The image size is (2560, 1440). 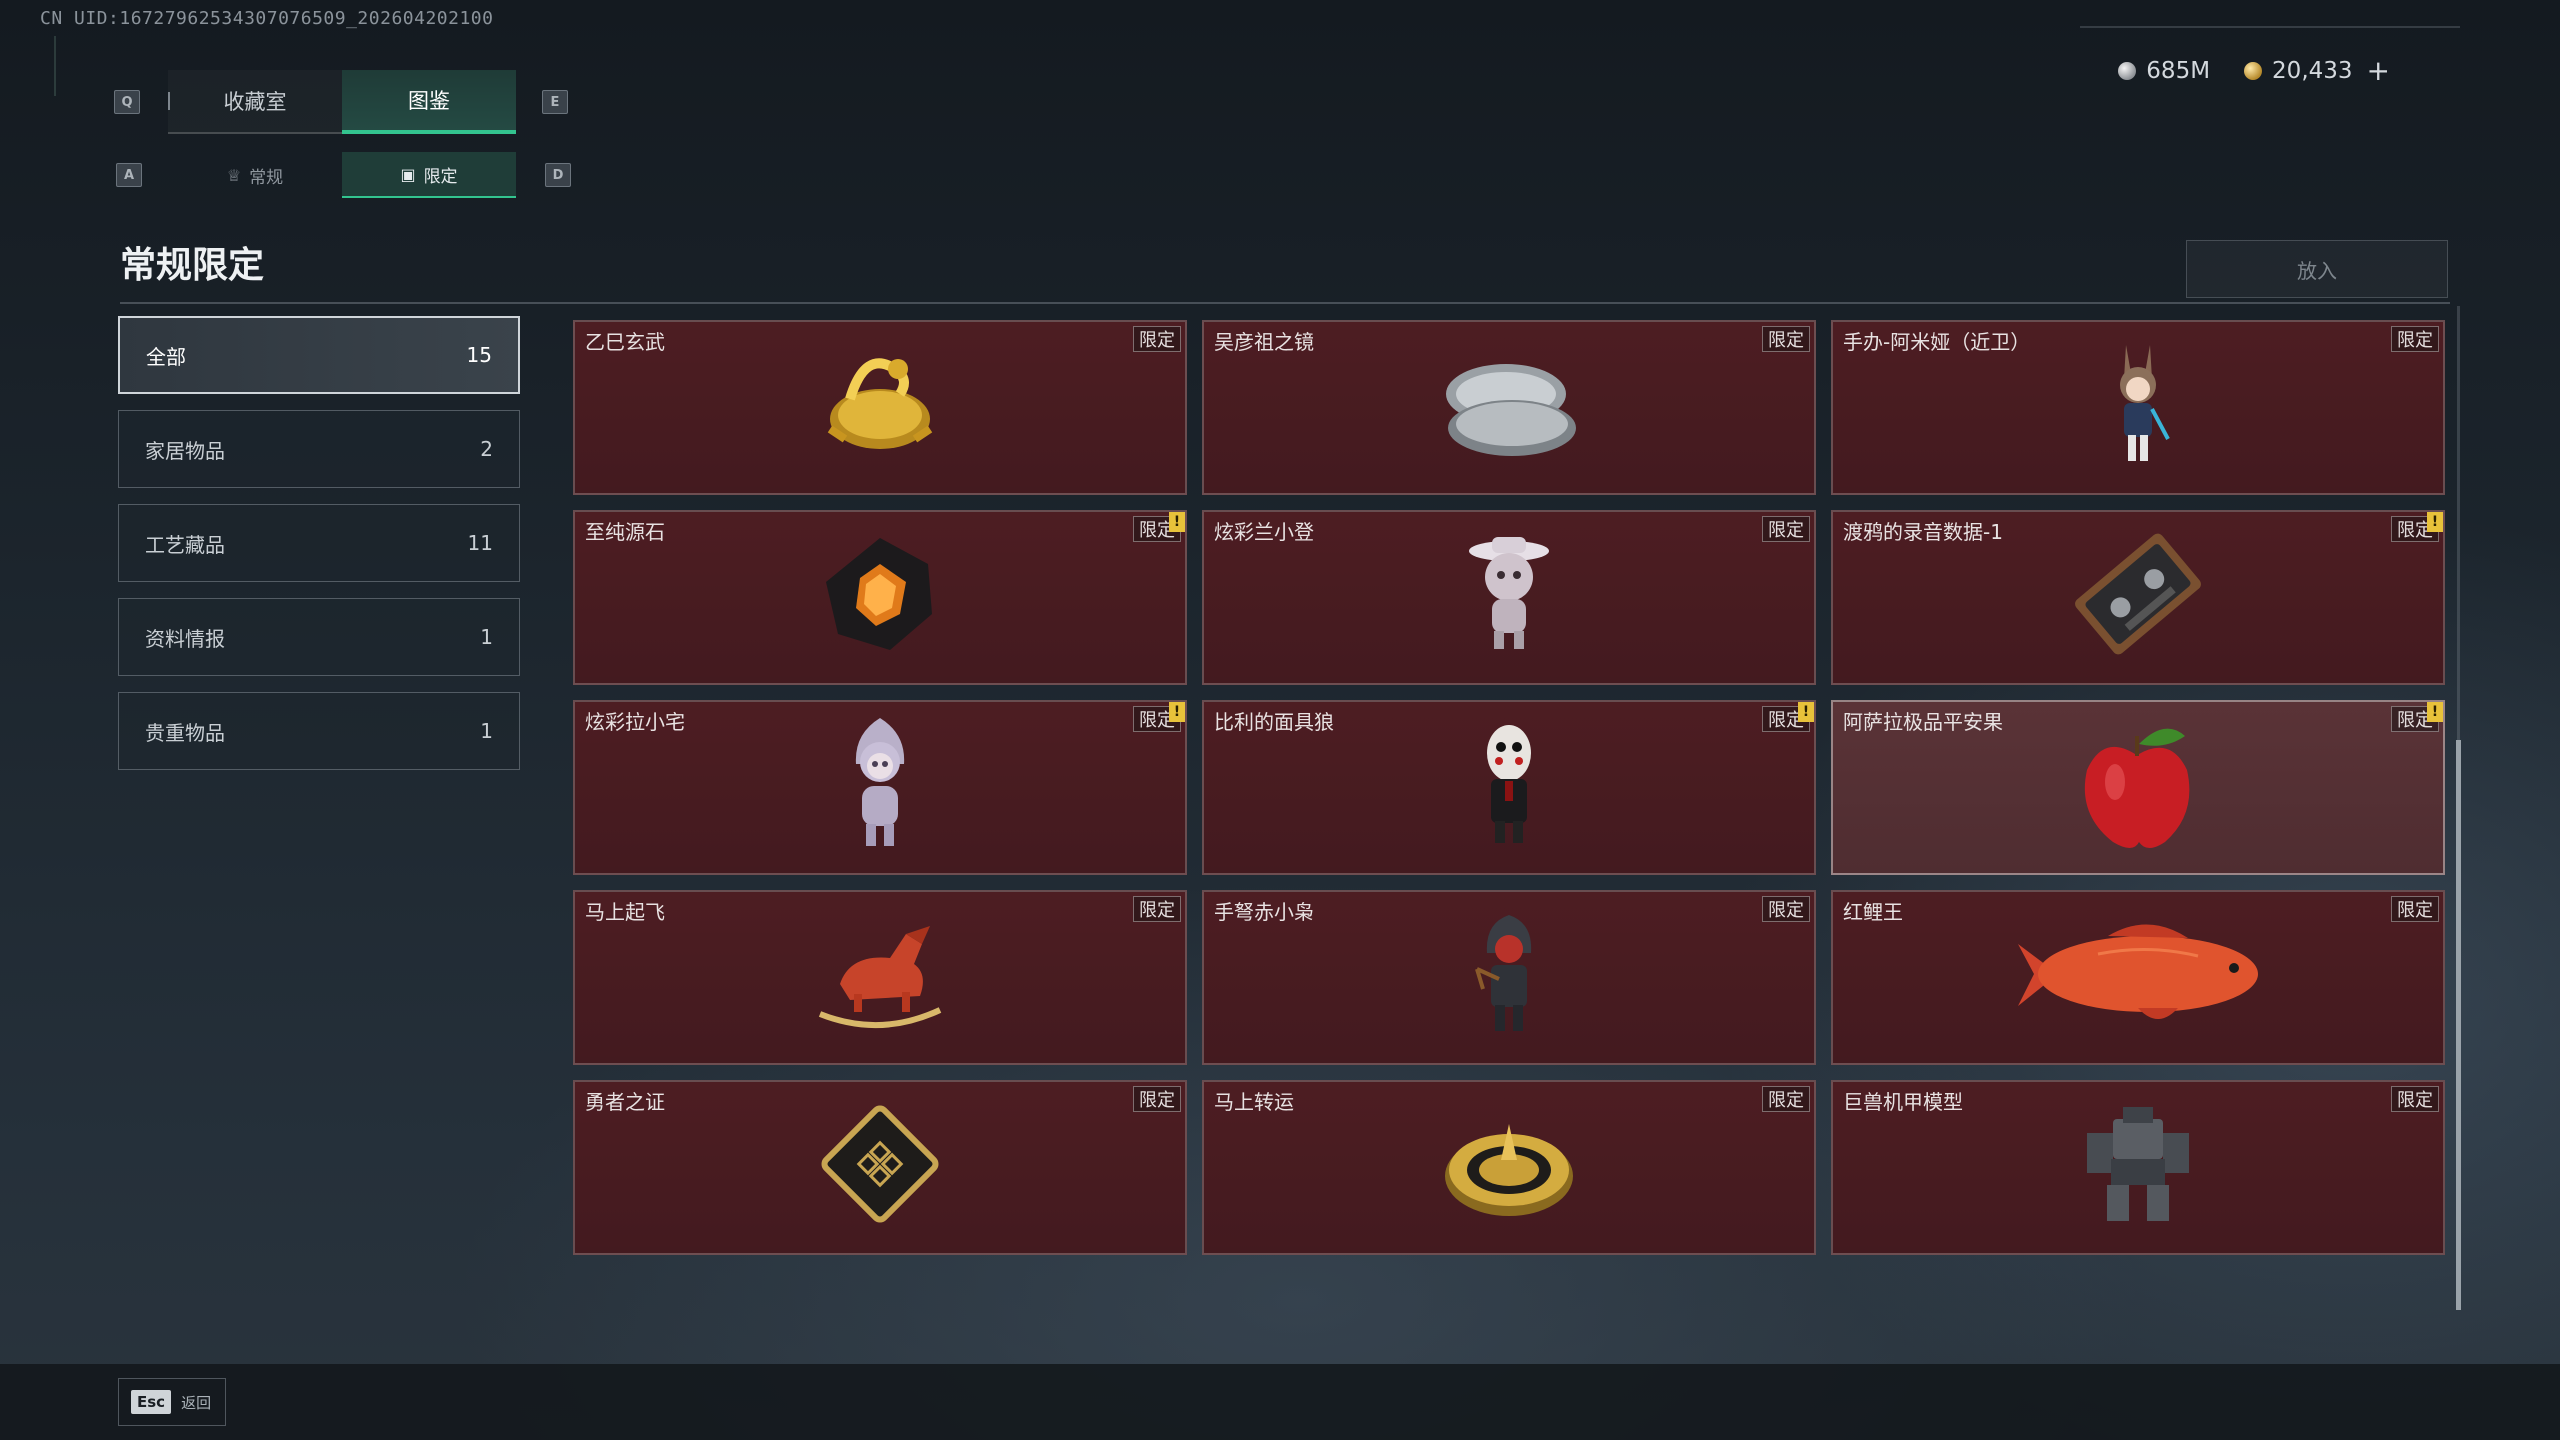 I want to click on put-in-button: 放入, so click(x=2317, y=269).